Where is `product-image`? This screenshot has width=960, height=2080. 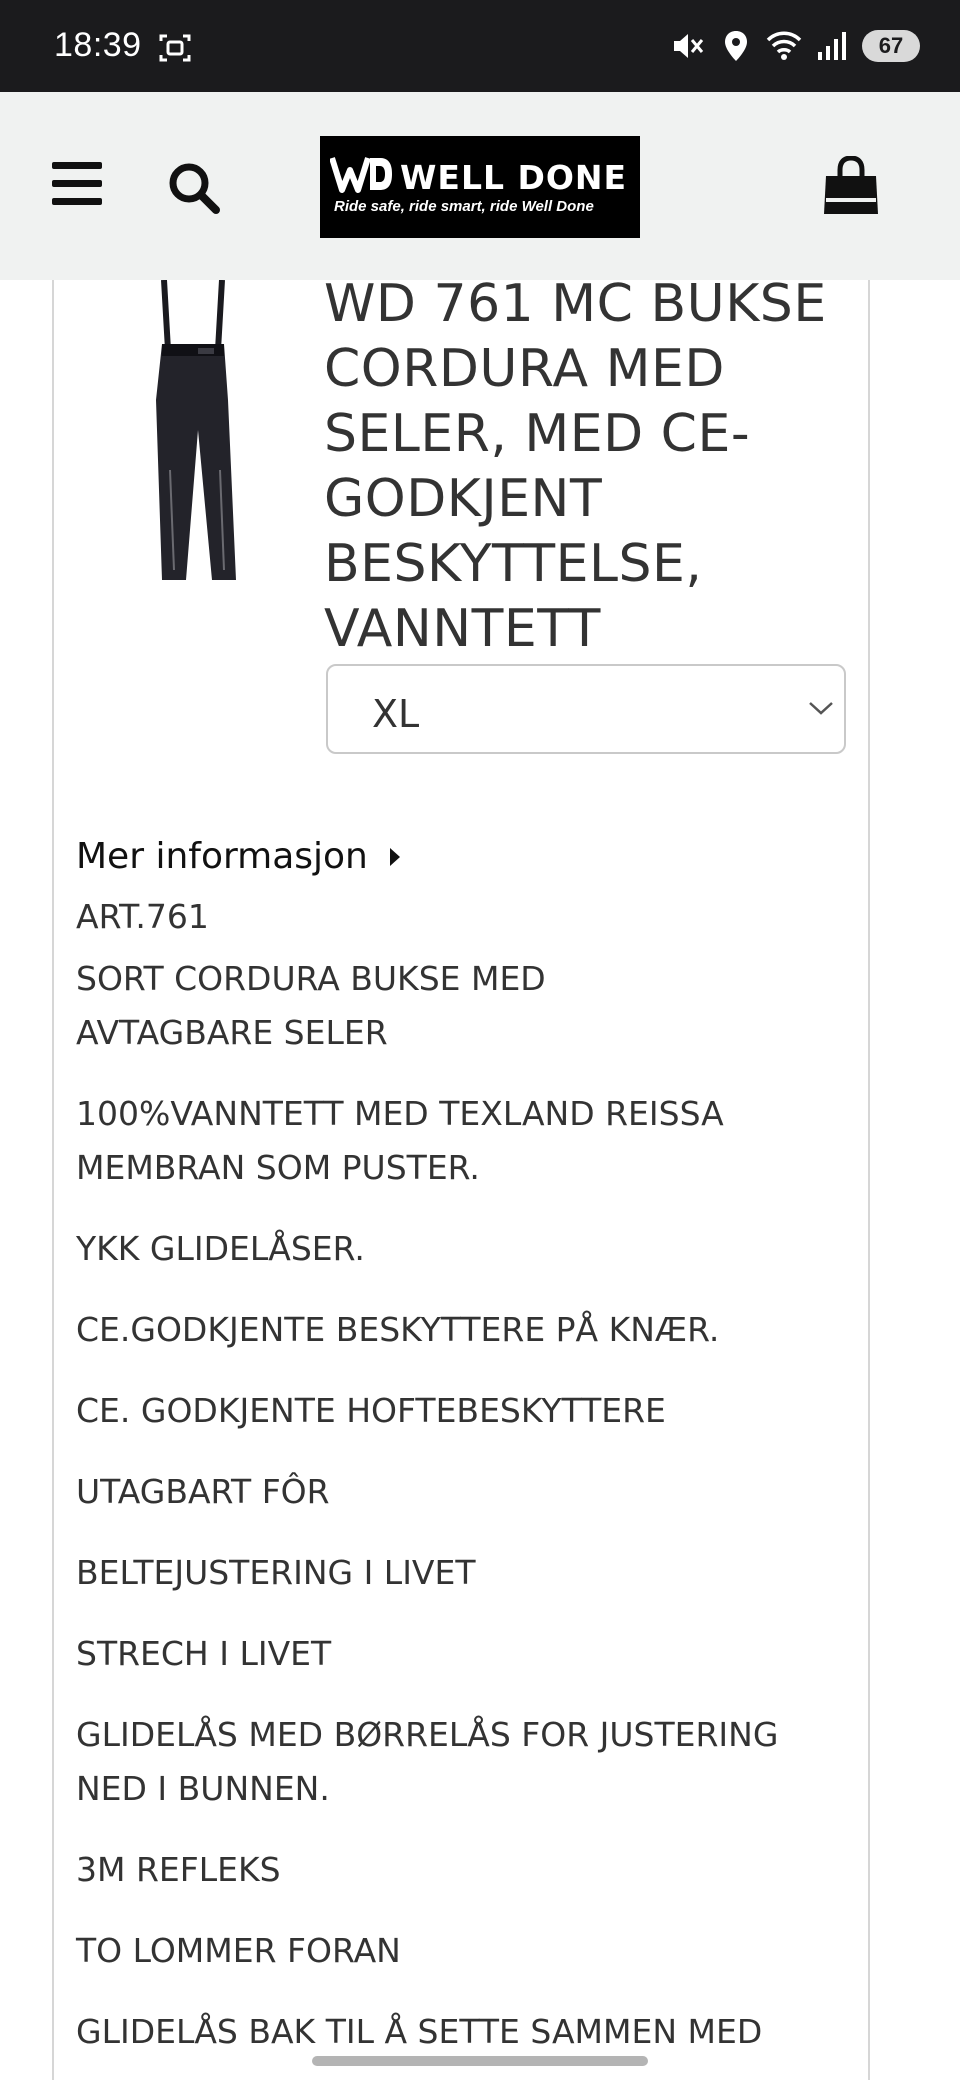
product-image is located at coordinates (189, 430).